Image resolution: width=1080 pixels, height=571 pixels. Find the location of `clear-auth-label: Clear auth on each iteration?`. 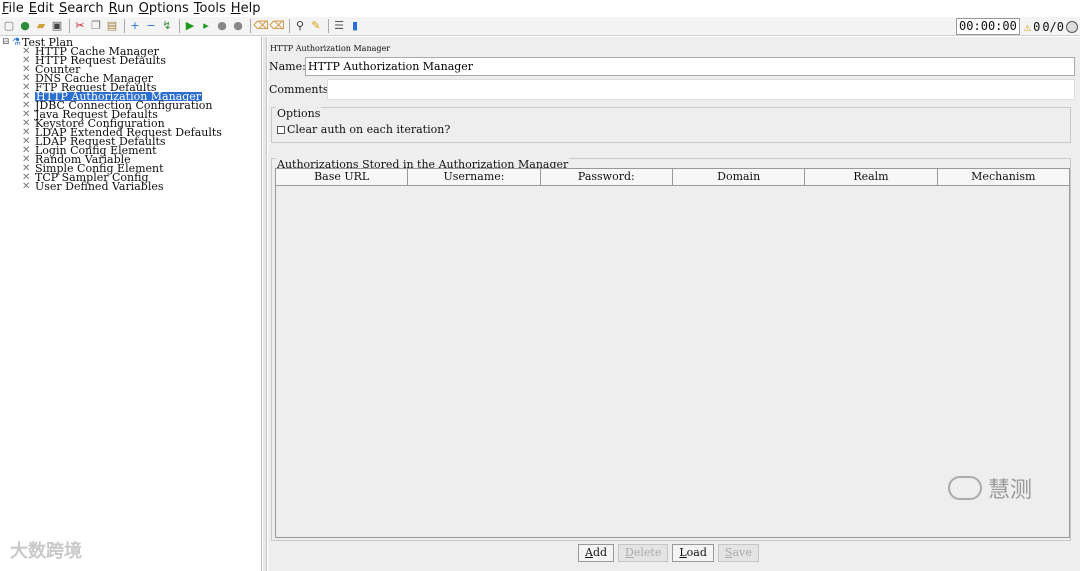

clear-auth-label: Clear auth on each iteration? is located at coordinates (369, 129).